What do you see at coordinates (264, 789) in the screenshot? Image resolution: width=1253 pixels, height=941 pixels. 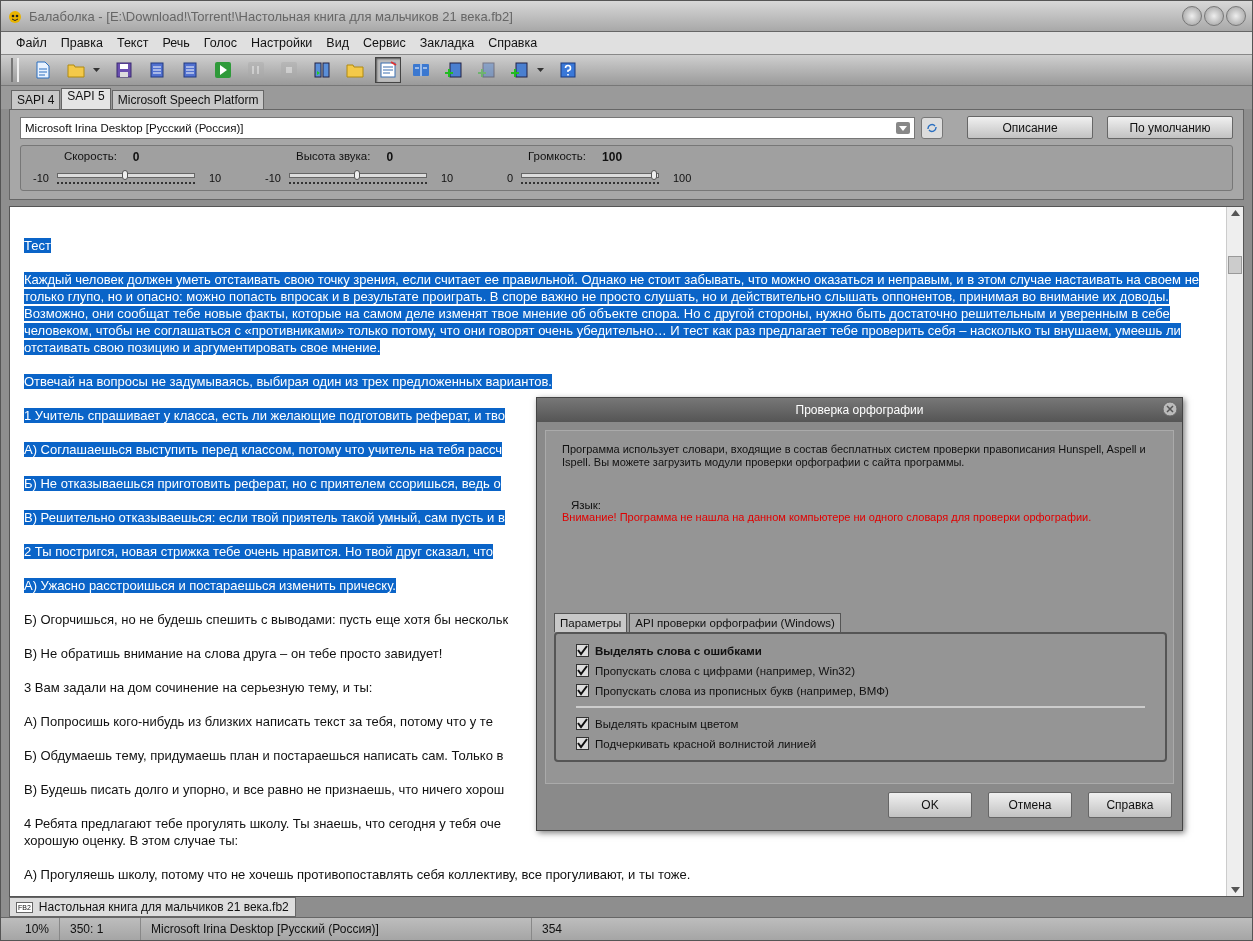 I see `document-text: В) Будешь писать долго и упорно, и все равно не признаешь, что ничего хорош` at bounding box center [264, 789].